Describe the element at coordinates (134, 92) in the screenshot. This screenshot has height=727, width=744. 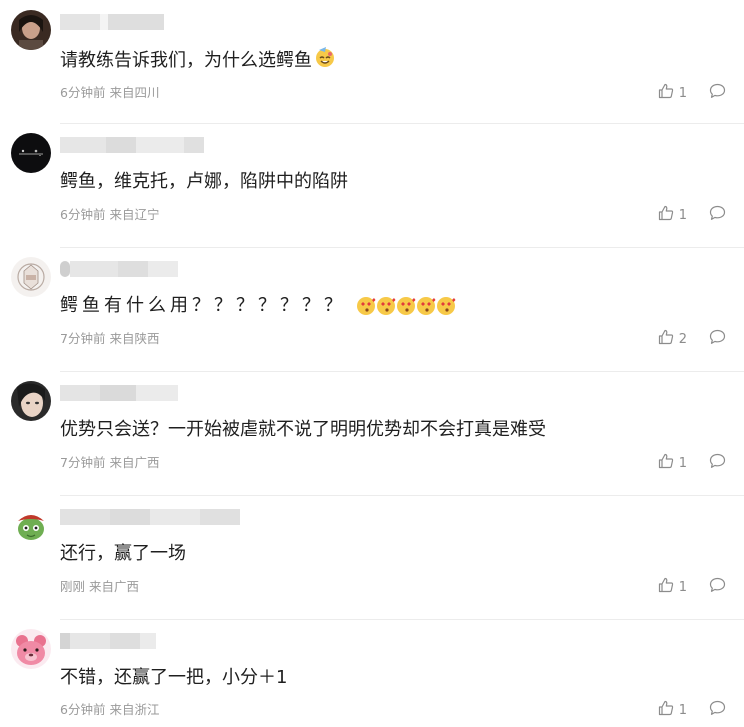
I see `comment-location: 来自四川` at that location.